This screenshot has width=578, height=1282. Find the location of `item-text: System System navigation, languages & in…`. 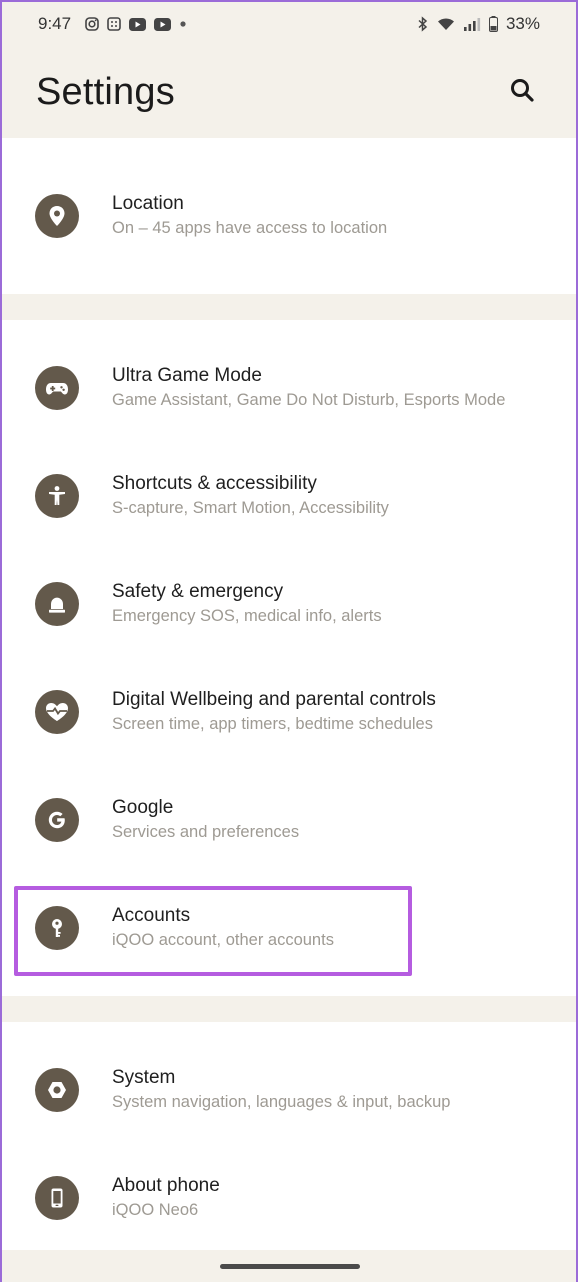

item-text: System System navigation, languages & in… is located at coordinates (334, 1090).